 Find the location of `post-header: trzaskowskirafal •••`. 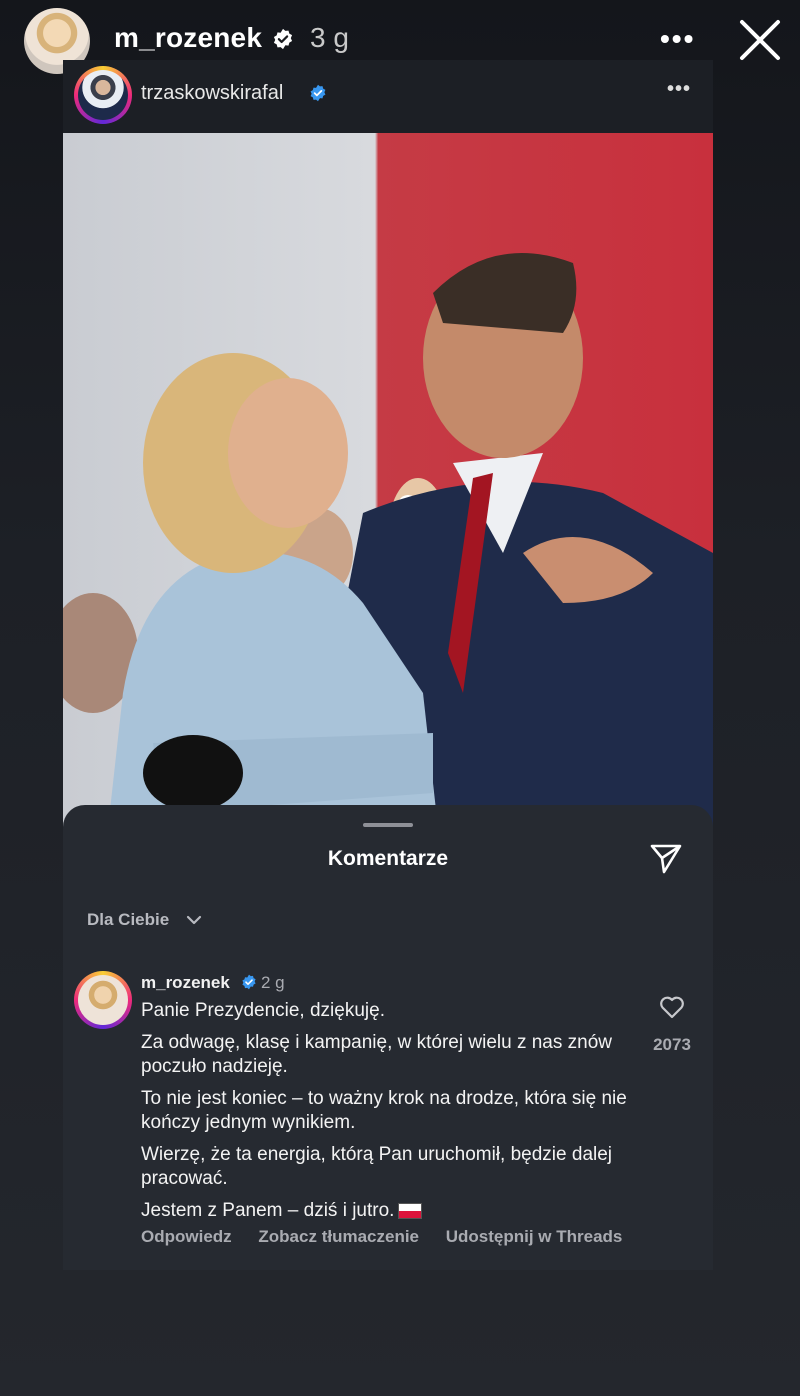

post-header: trzaskowskirafal ••• is located at coordinates (388, 96).